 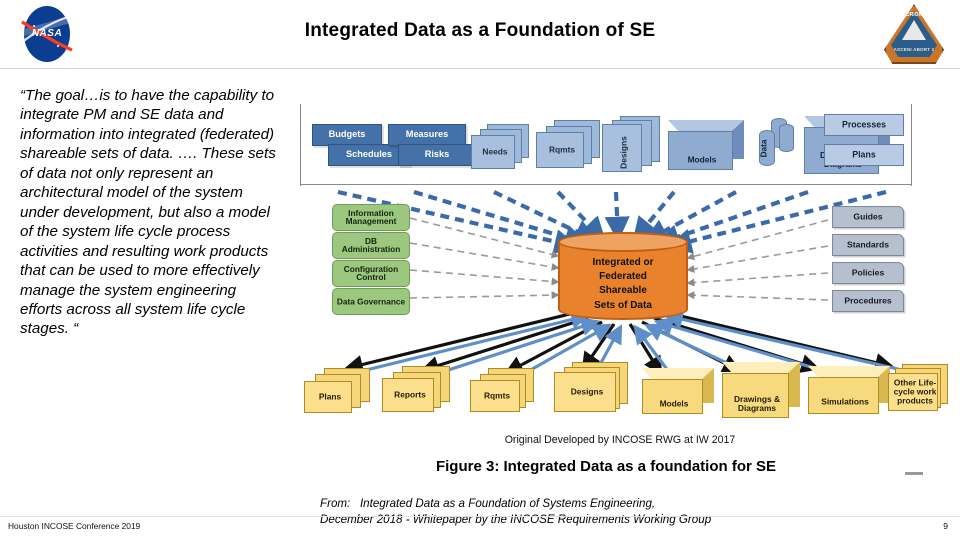 I want to click on node-procedures: Procedures, so click(x=868, y=301).